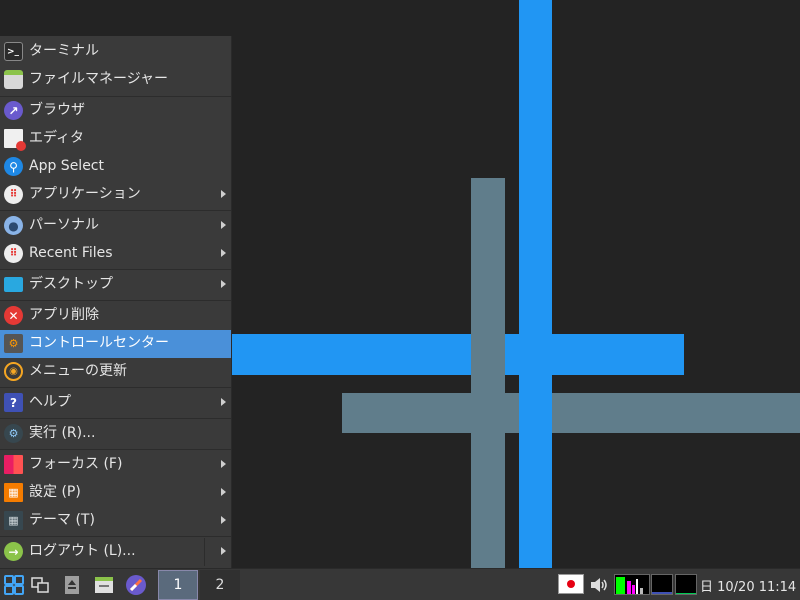 This screenshot has height=600, width=800. I want to click on menu-item-label: Recent Files, so click(71, 253).